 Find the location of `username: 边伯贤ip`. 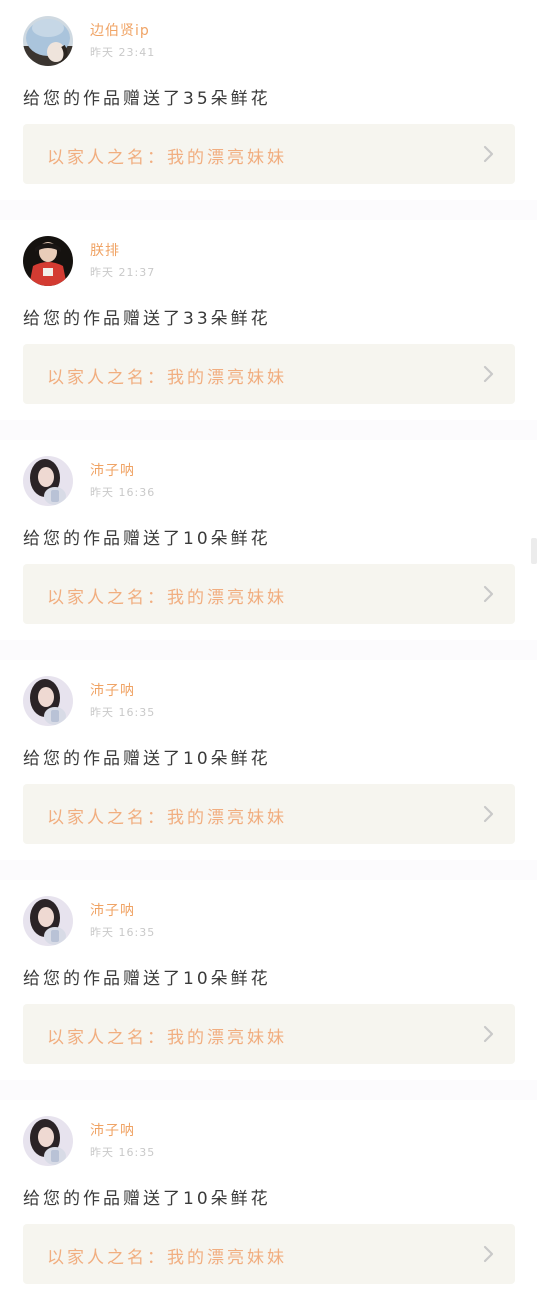

username: 边伯贤ip is located at coordinates (120, 30).